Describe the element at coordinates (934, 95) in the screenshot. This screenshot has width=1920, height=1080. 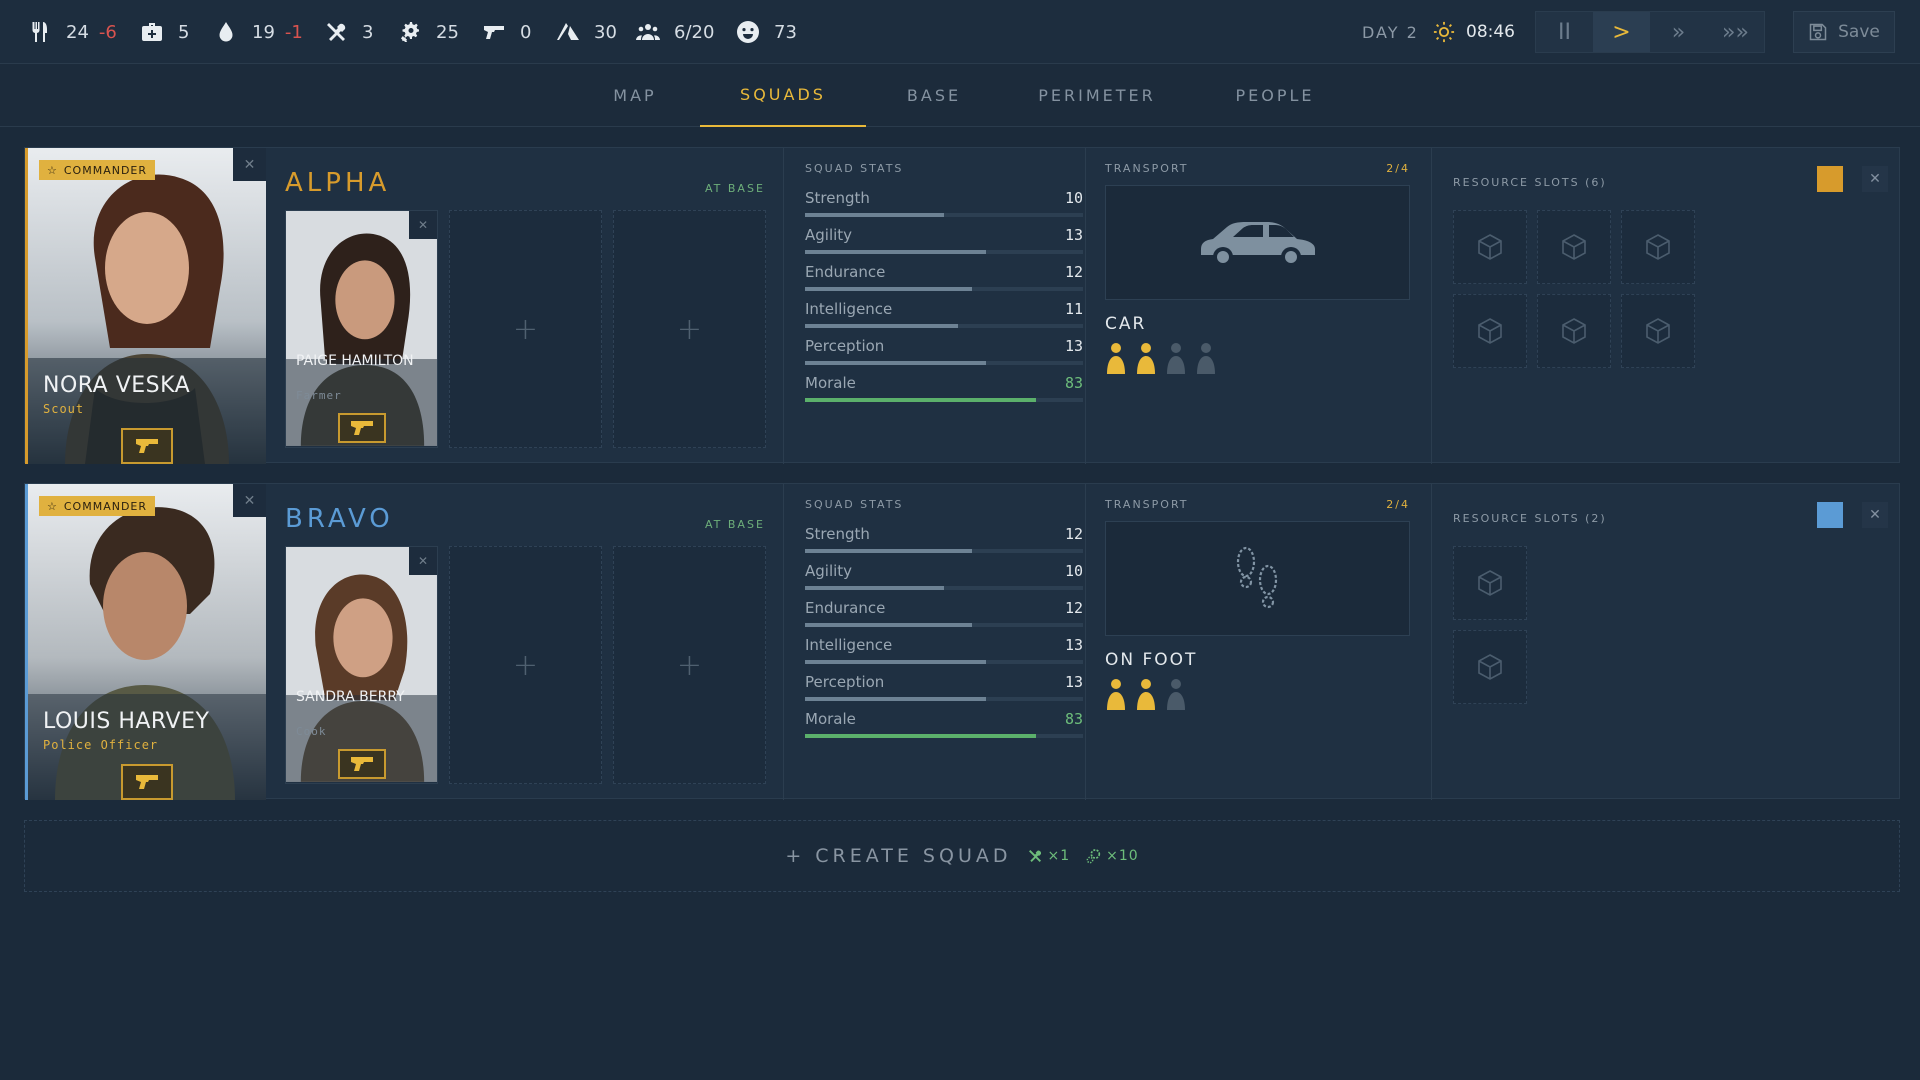
I see `tab-base: BASE` at that location.